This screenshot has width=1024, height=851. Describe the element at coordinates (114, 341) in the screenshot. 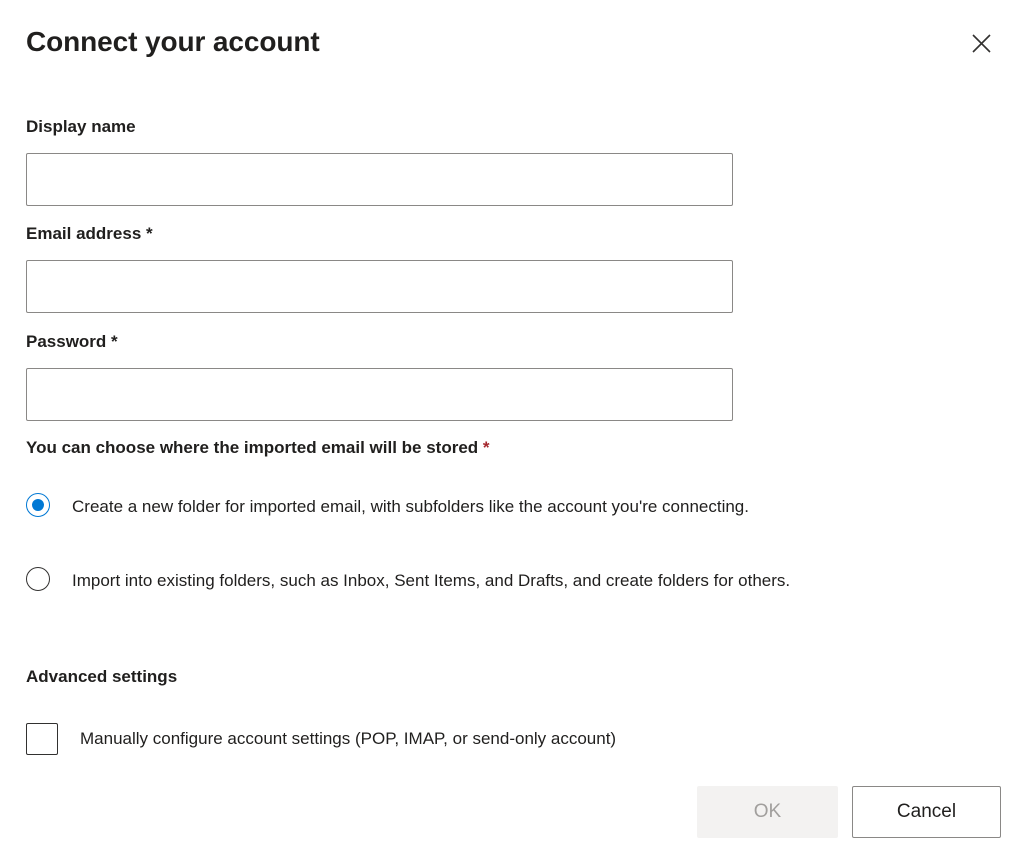

I see `password-required-asterisk: *` at that location.